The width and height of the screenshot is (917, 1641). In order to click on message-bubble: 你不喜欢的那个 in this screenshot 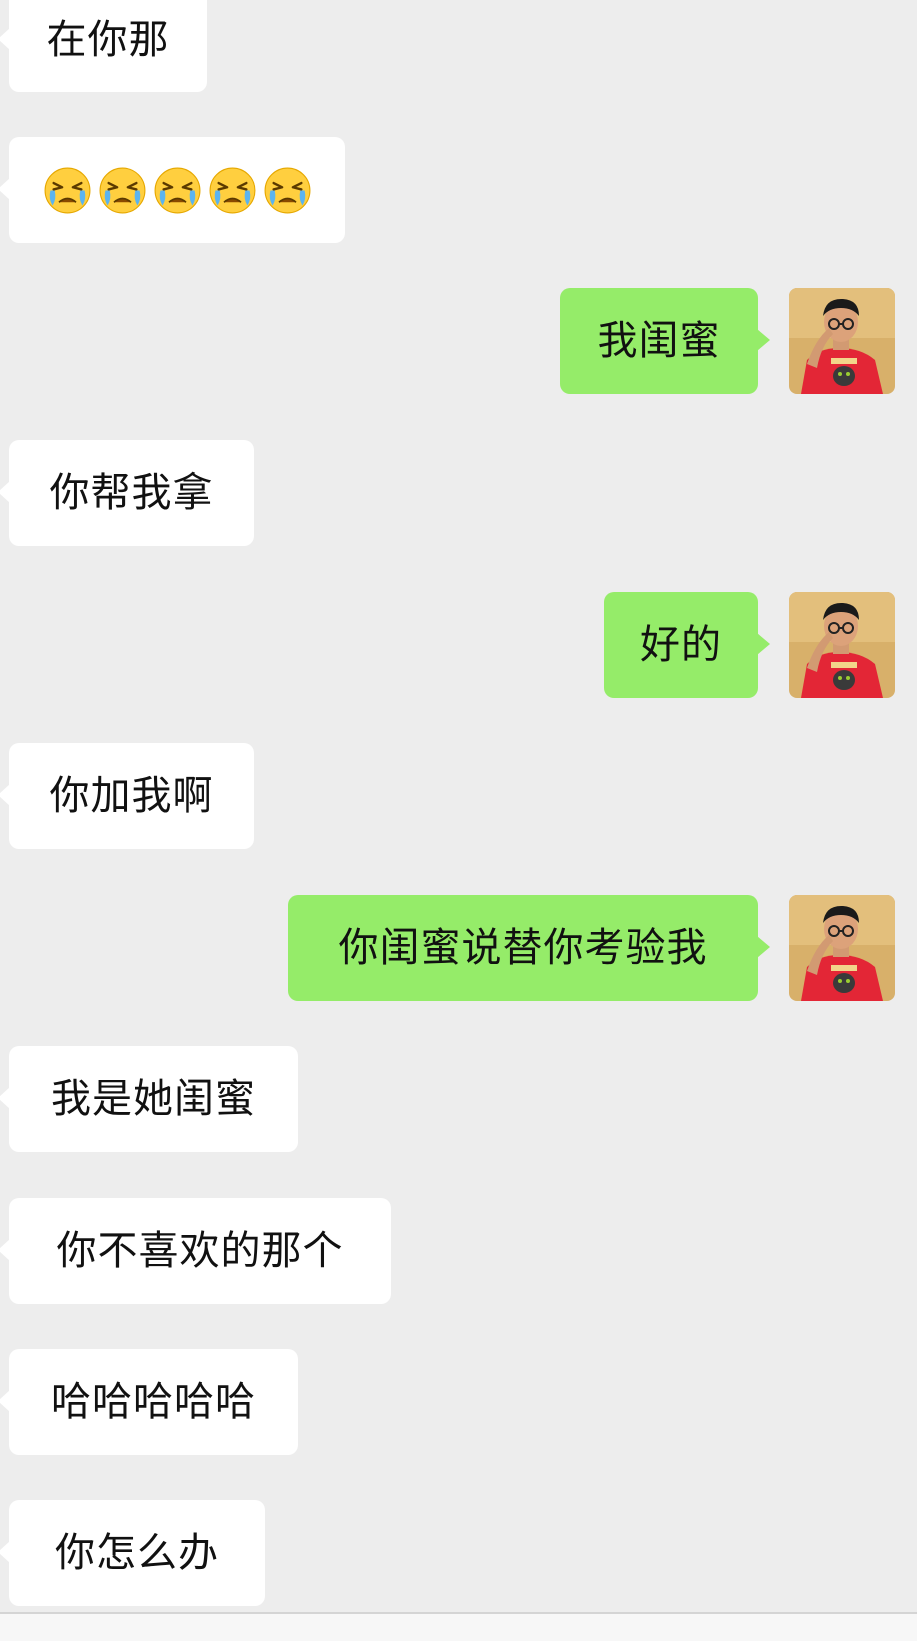, I will do `click(195, 1251)`.